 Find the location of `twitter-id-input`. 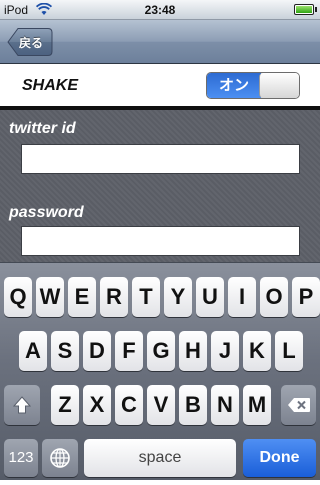

twitter-id-input is located at coordinates (160, 159).